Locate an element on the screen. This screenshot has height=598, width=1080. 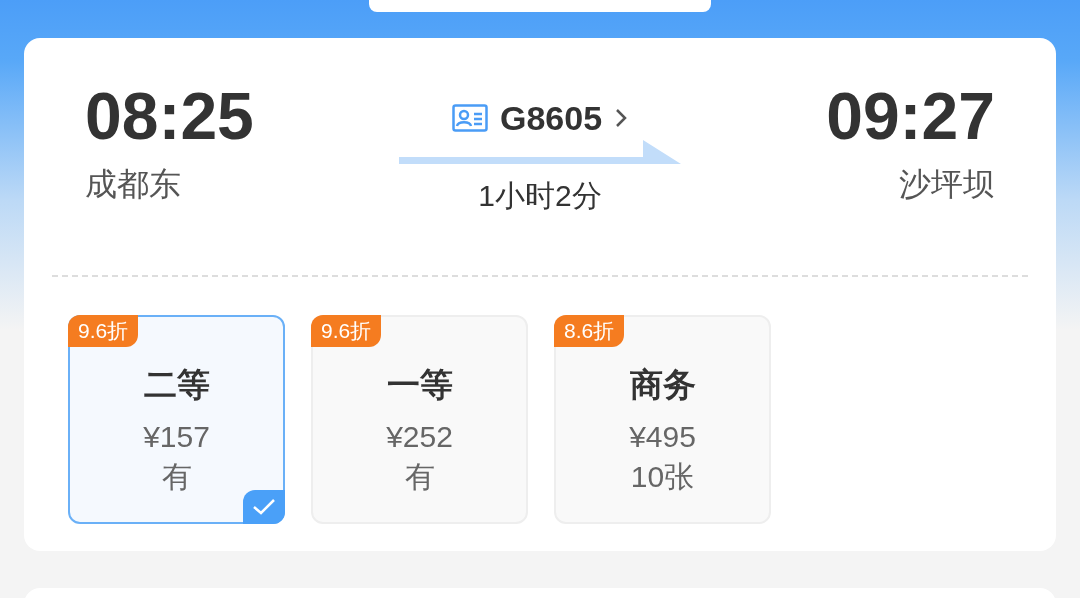
seat-price: ¥495 is located at coordinates (662, 437).